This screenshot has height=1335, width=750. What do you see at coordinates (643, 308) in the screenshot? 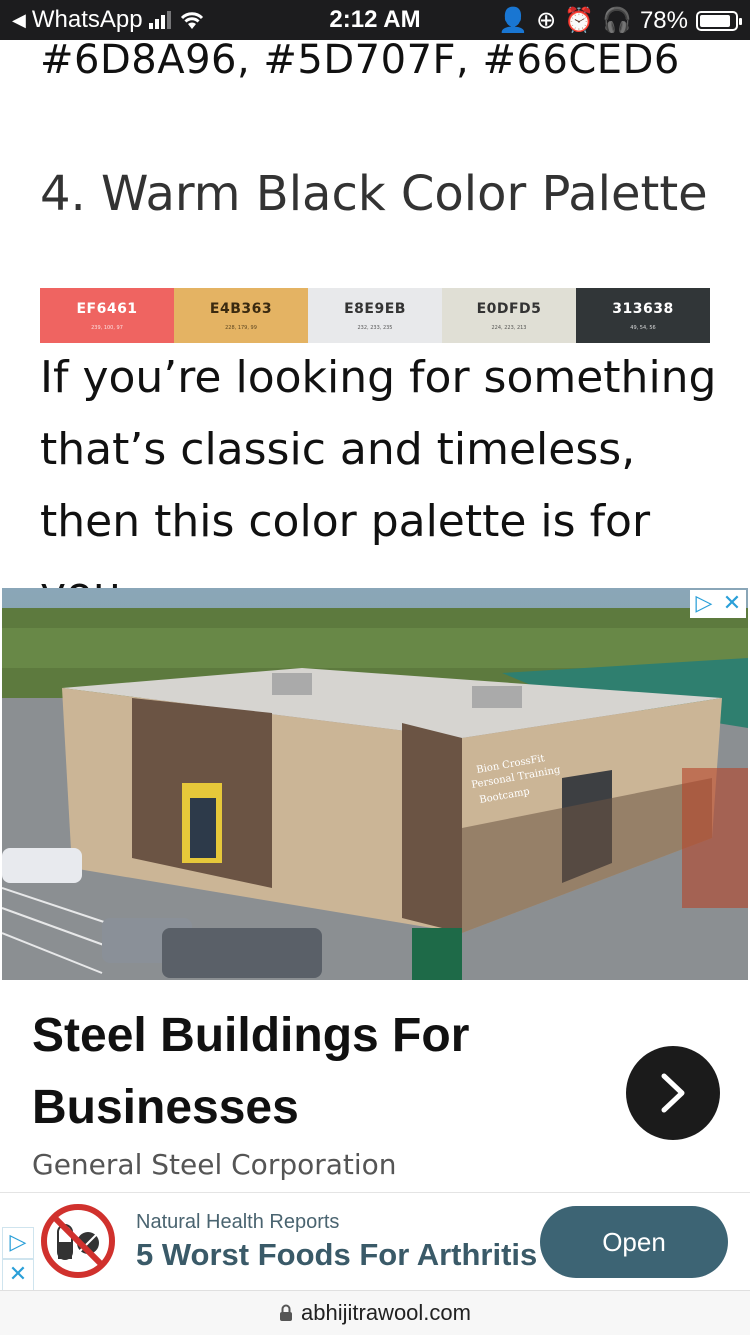
I see `swatch-hex: 313638` at bounding box center [643, 308].